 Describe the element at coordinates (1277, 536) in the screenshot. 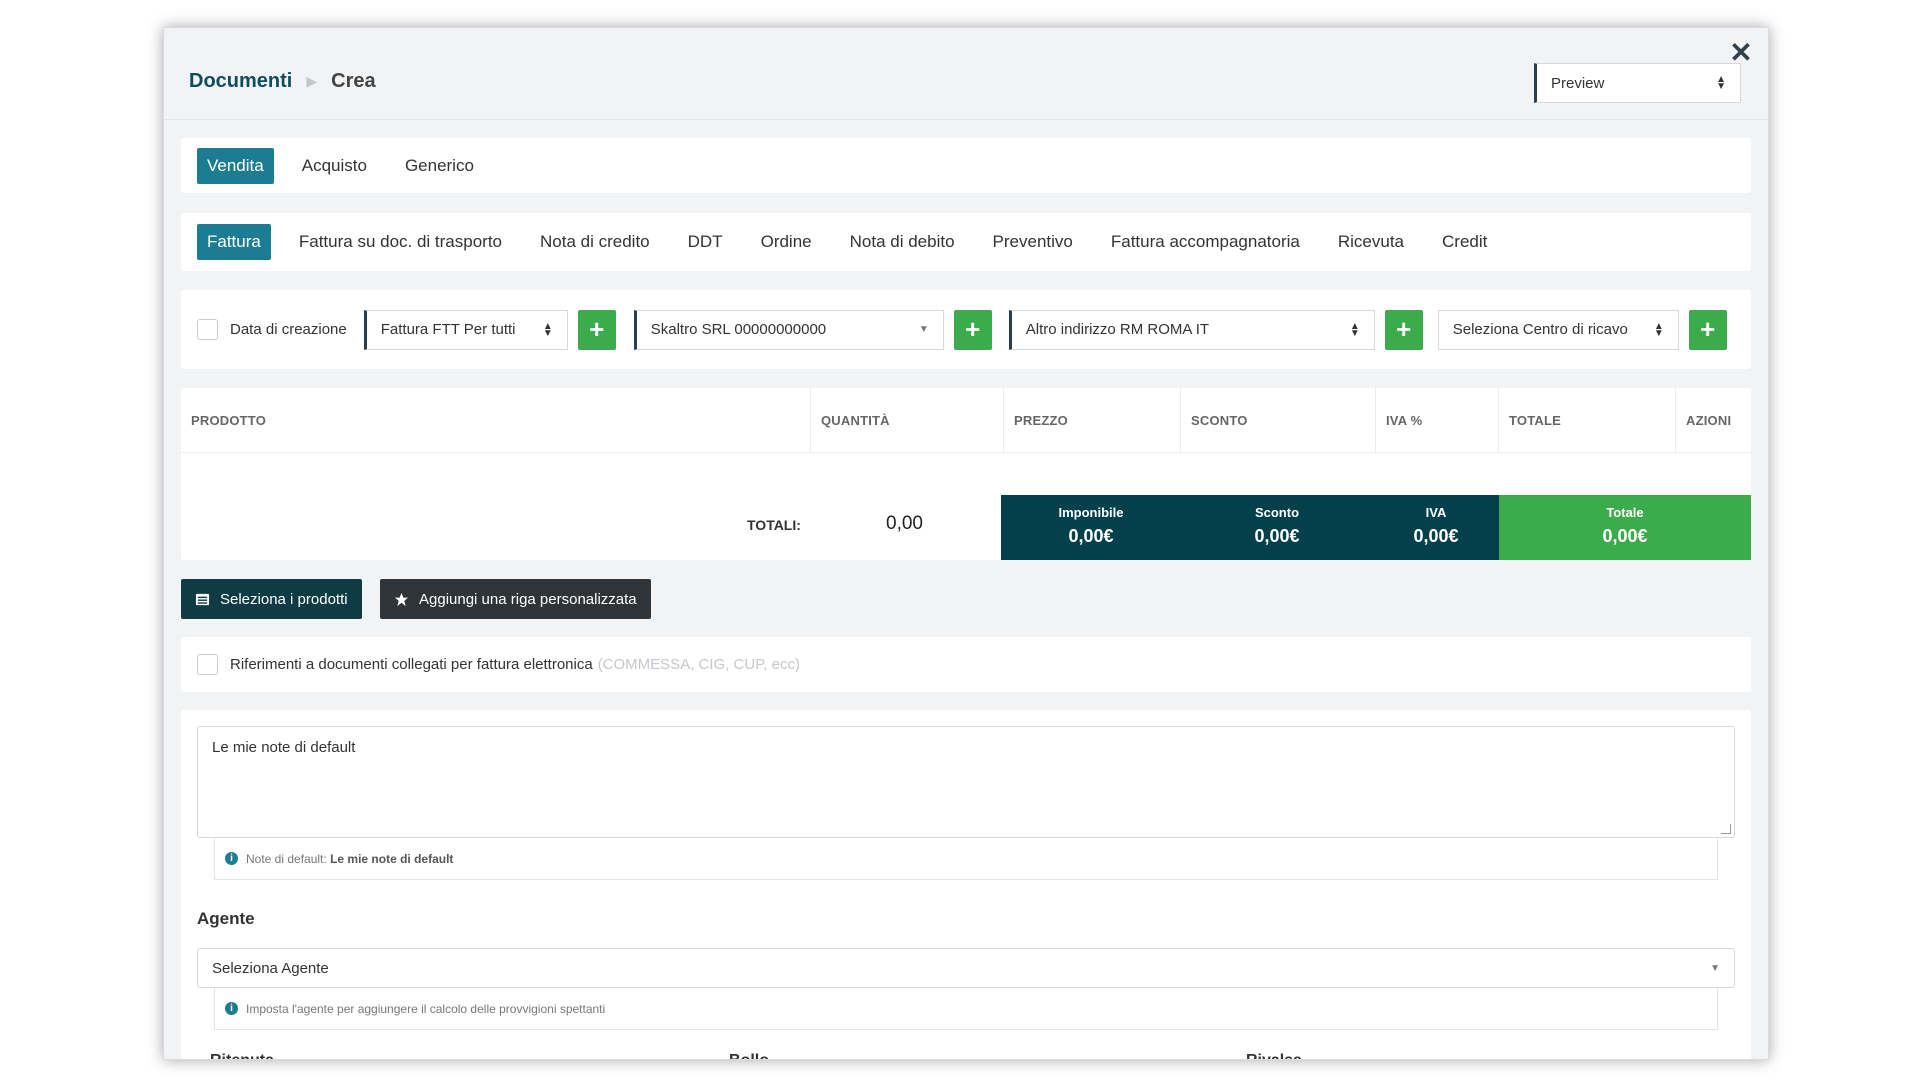

I see `sconto-value: 0,00€` at that location.